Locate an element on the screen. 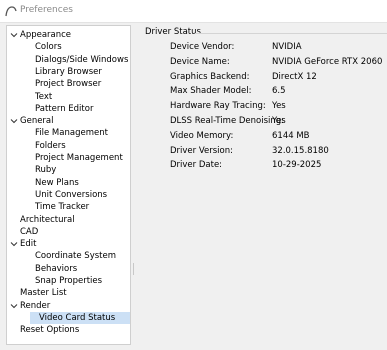 Image resolution: width=387 pixels, height=350 pixels. status-value: NVIDIA is located at coordinates (287, 47).